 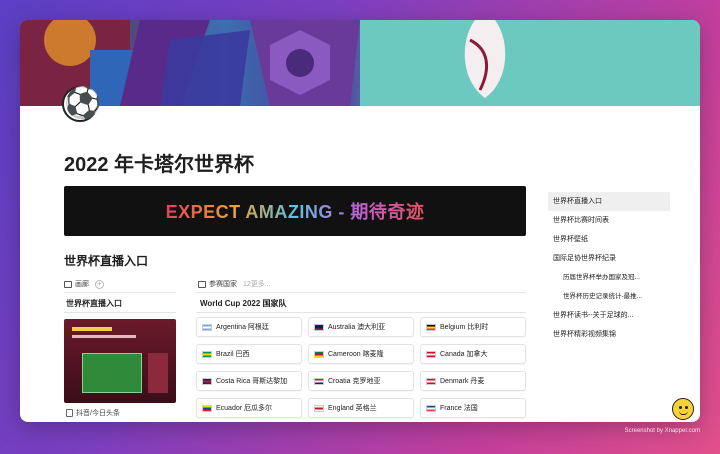 I want to click on team-card: Argentina 阿根廷, so click(x=249, y=327).